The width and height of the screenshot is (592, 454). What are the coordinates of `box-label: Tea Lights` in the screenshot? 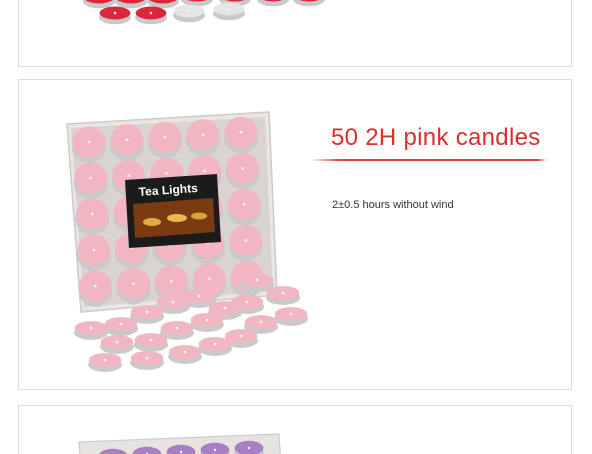 It's located at (173, 211).